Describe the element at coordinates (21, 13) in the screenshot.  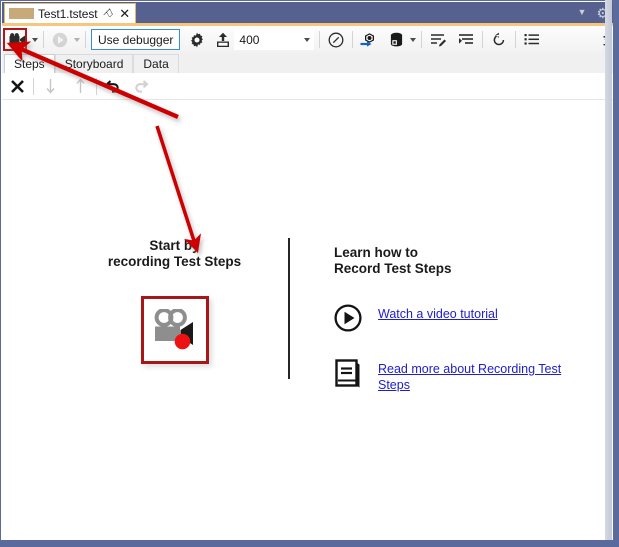
I see `document-icon` at that location.